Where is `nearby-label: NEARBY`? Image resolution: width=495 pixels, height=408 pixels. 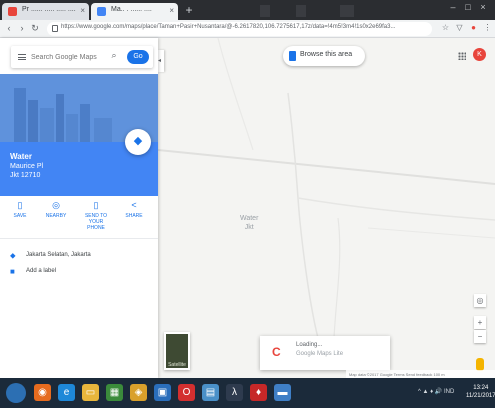
nearby-label: NEARBY is located at coordinates (56, 216).